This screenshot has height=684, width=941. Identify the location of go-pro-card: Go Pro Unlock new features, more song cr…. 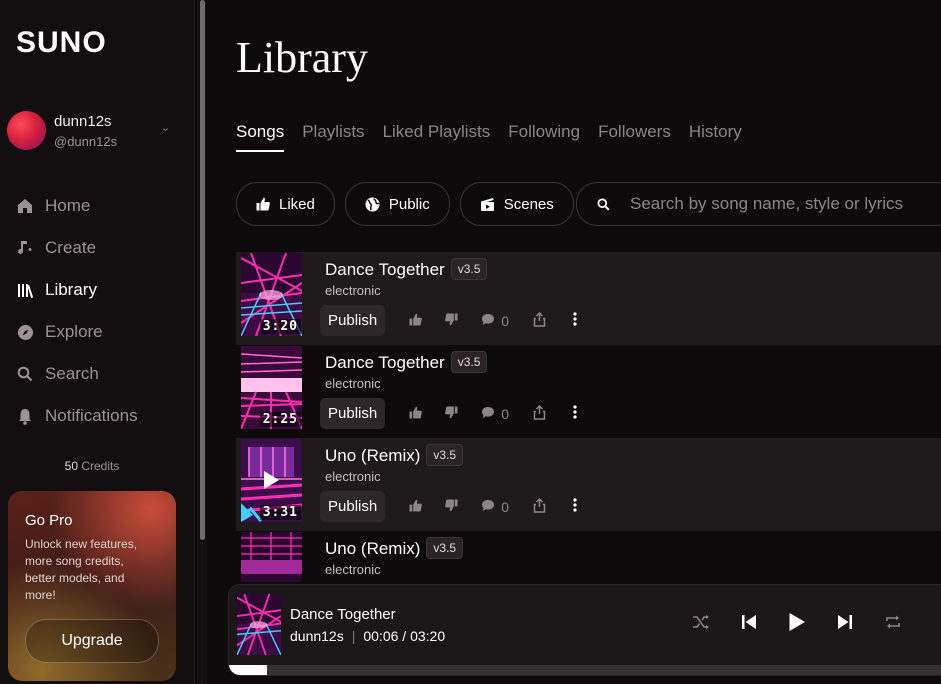
(92, 586).